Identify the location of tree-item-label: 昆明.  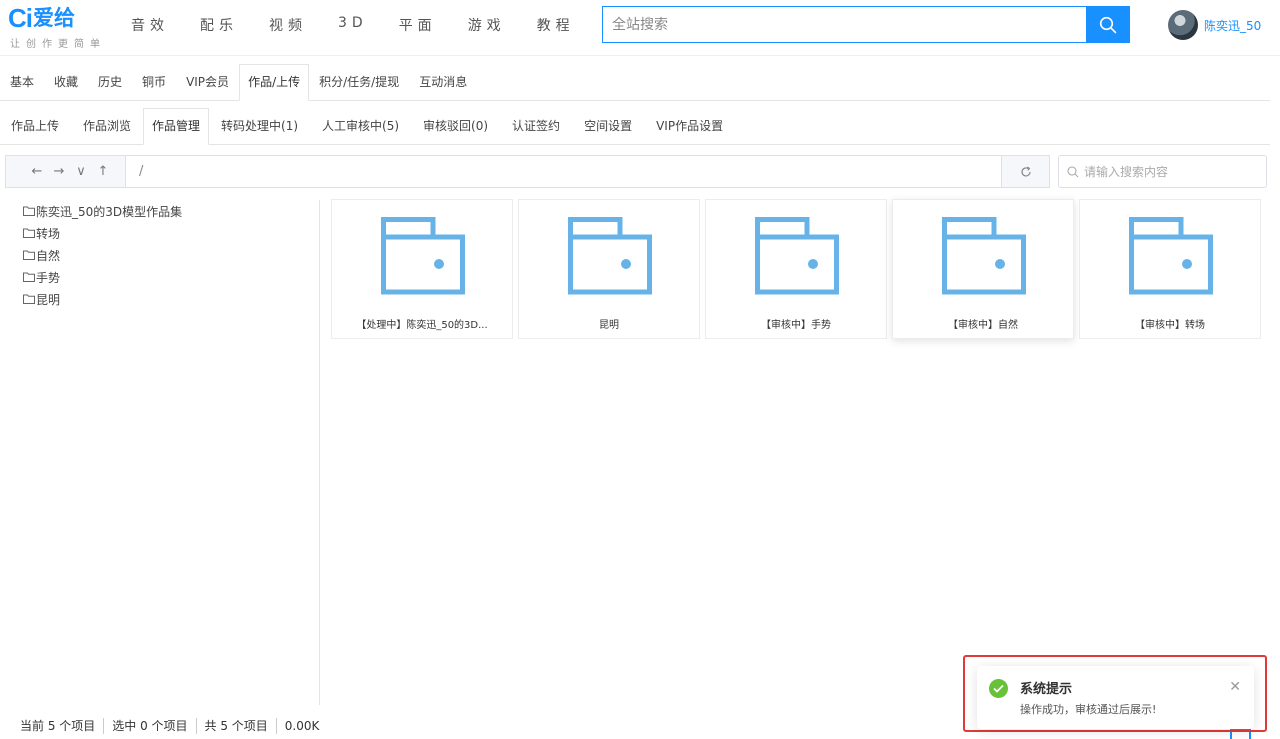
(48, 299).